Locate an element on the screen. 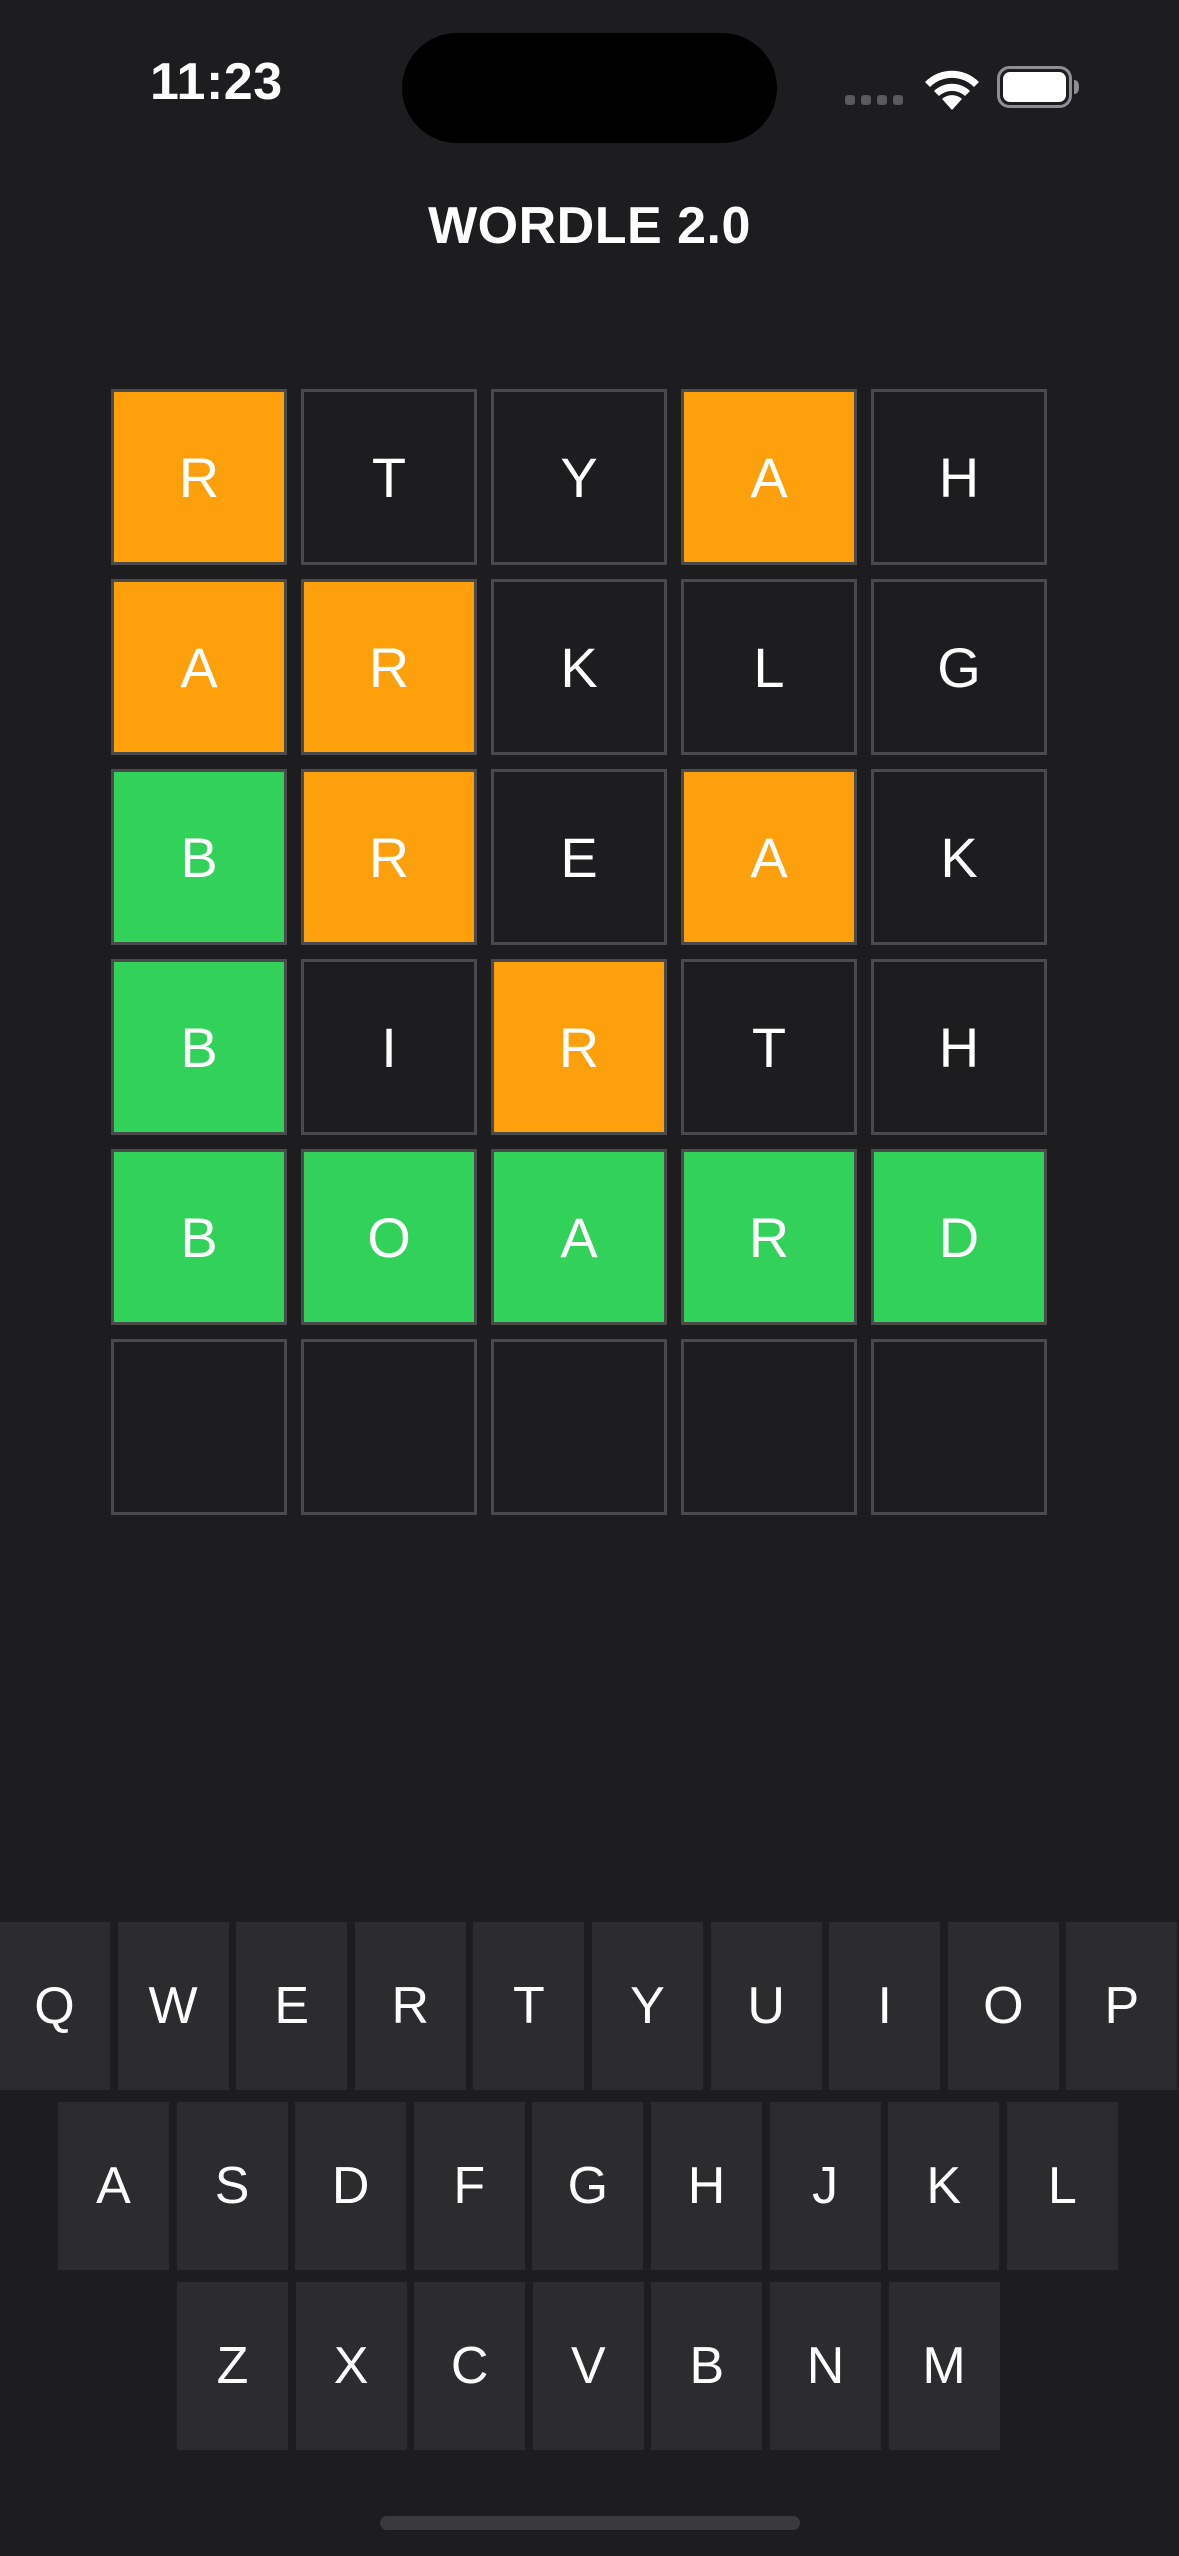 The image size is (1179, 2556). key-w: W is located at coordinates (173, 2006).